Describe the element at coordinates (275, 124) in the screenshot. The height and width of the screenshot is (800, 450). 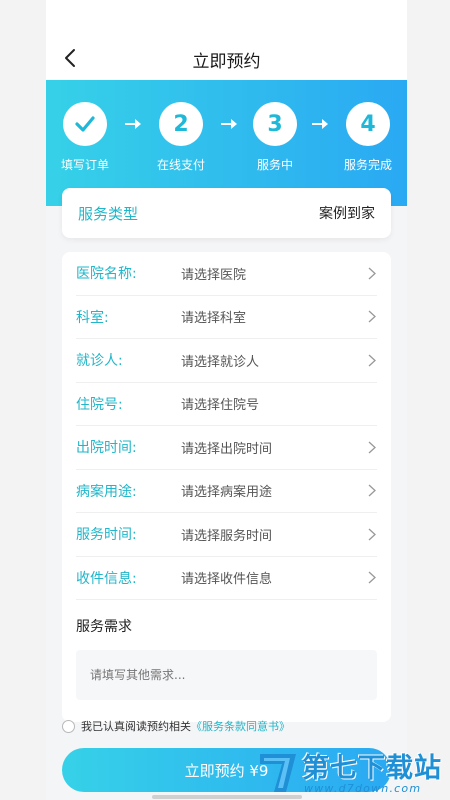
I see `step-3-circle: 3` at that location.